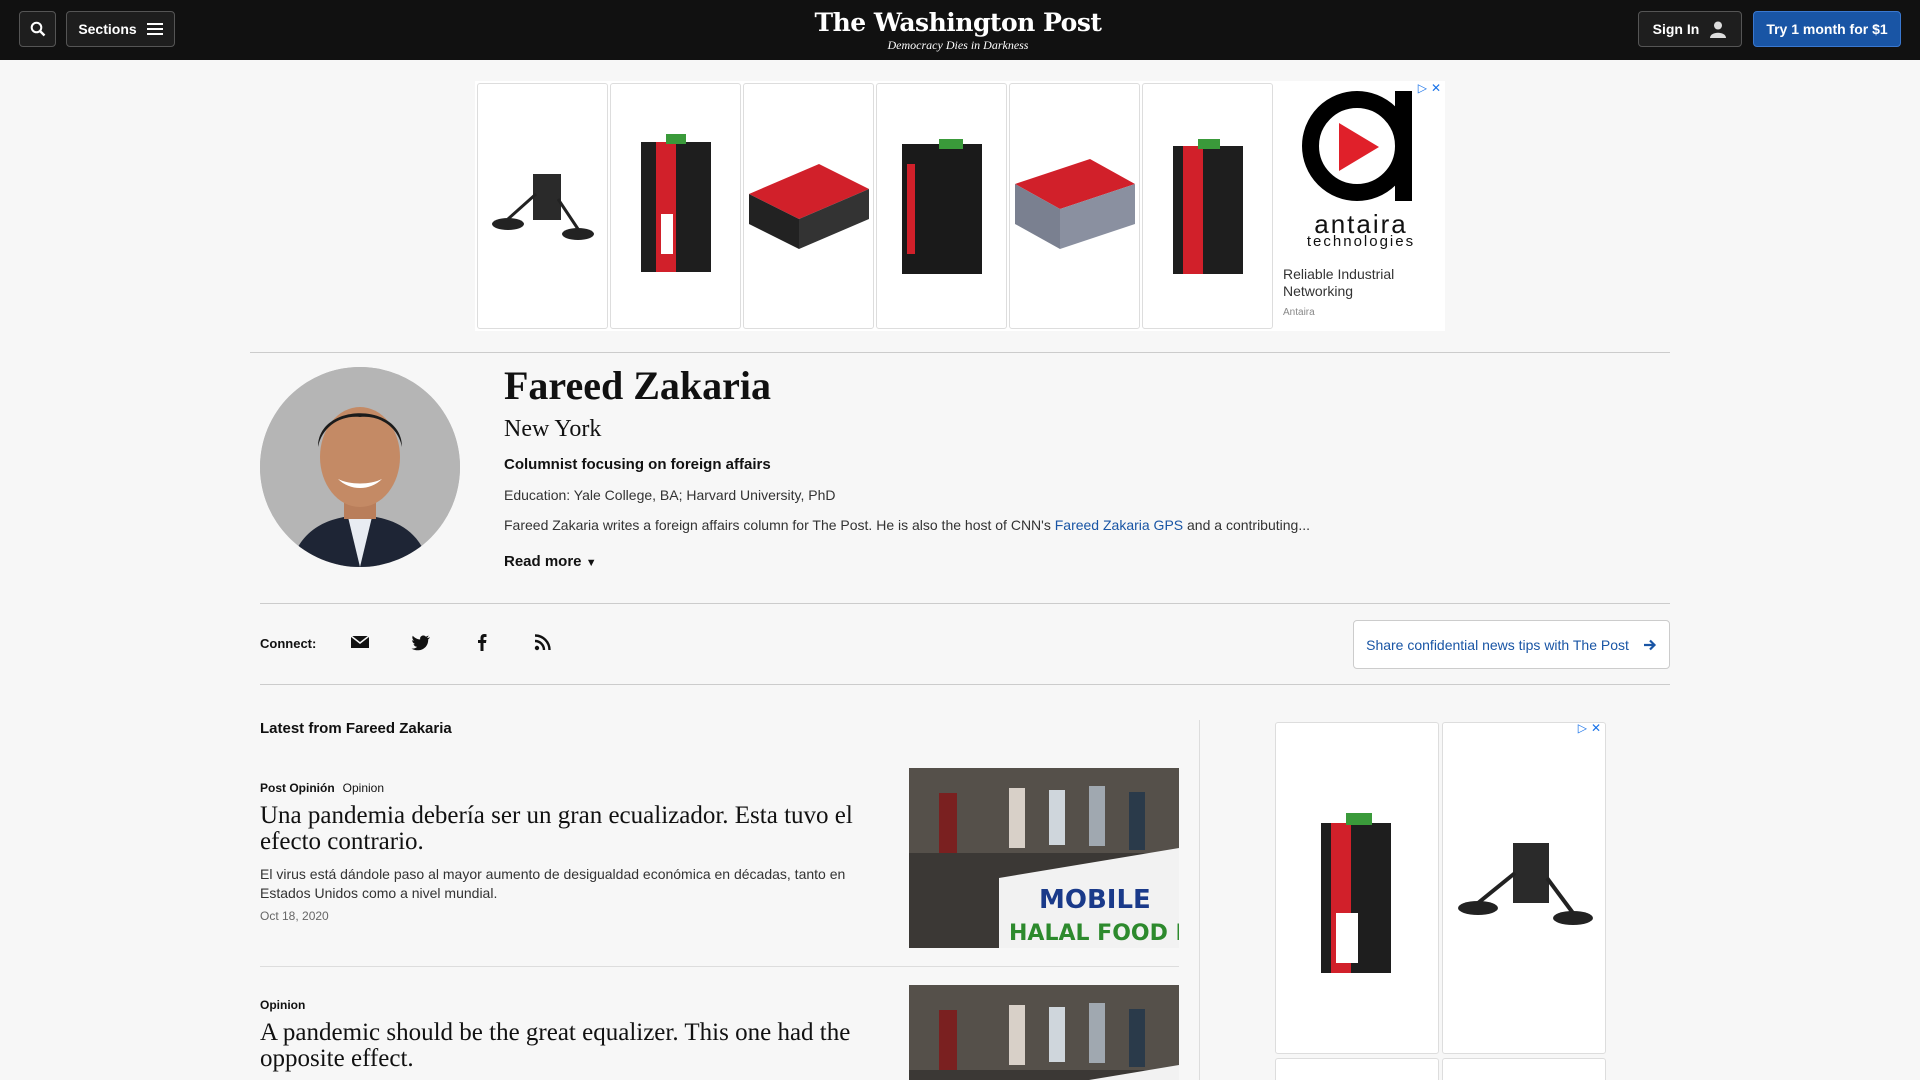 The height and width of the screenshot is (1080, 1920). Describe the element at coordinates (958, 22) in the screenshot. I see `brand-name: The Washington Post` at that location.